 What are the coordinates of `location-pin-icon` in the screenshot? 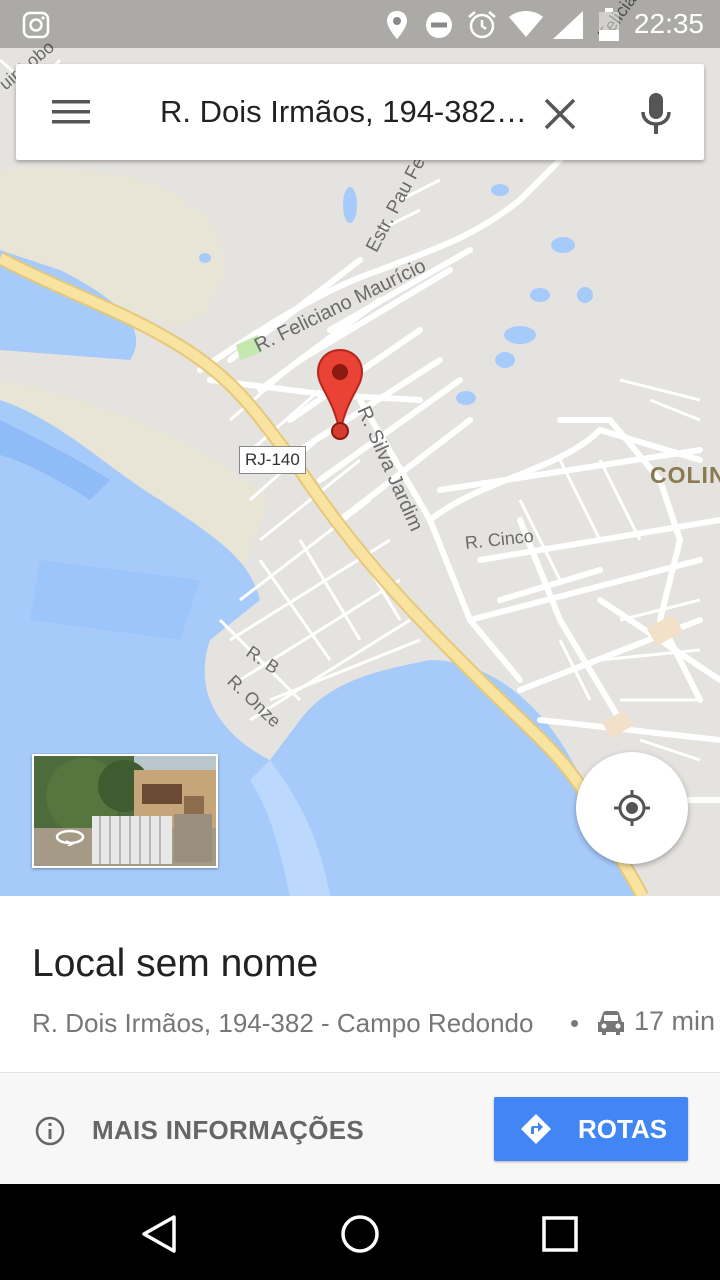 It's located at (340, 394).